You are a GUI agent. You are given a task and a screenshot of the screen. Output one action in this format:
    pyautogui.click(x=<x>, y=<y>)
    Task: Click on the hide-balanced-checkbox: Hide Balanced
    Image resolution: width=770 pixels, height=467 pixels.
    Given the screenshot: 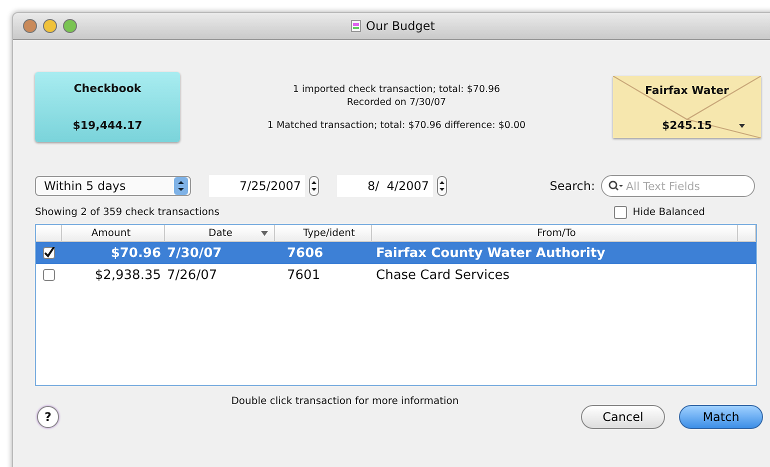 What is the action you would take?
    pyautogui.click(x=659, y=212)
    